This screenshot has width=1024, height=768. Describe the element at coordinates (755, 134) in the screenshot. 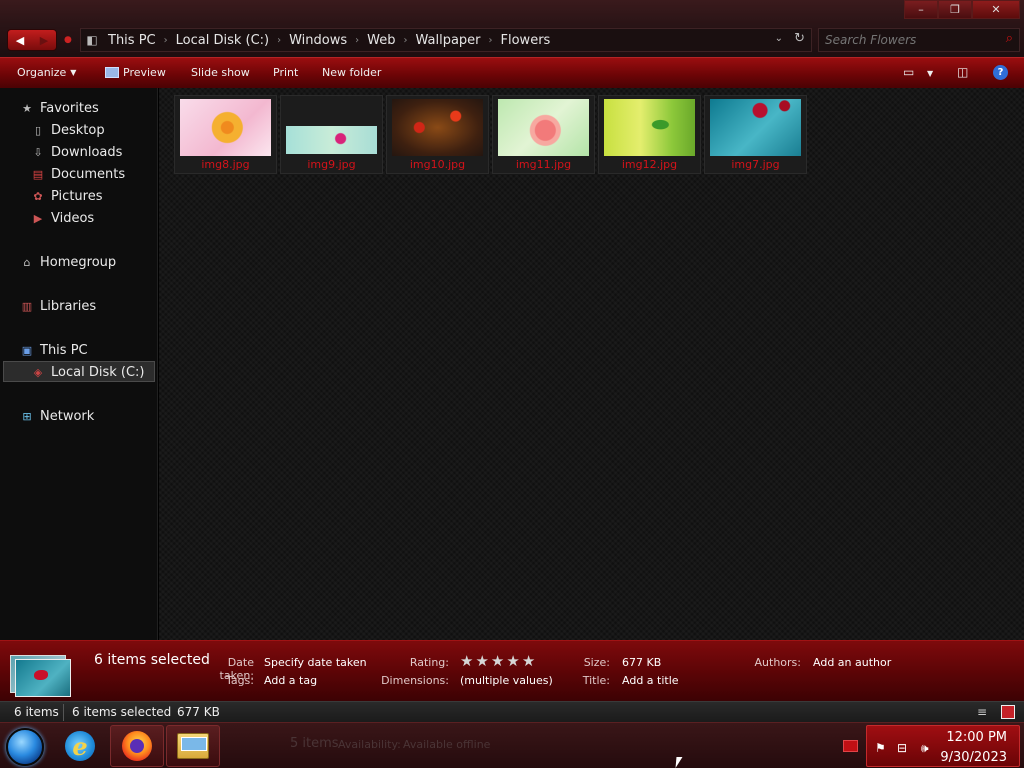

I see `file-item: img7.jpg` at that location.